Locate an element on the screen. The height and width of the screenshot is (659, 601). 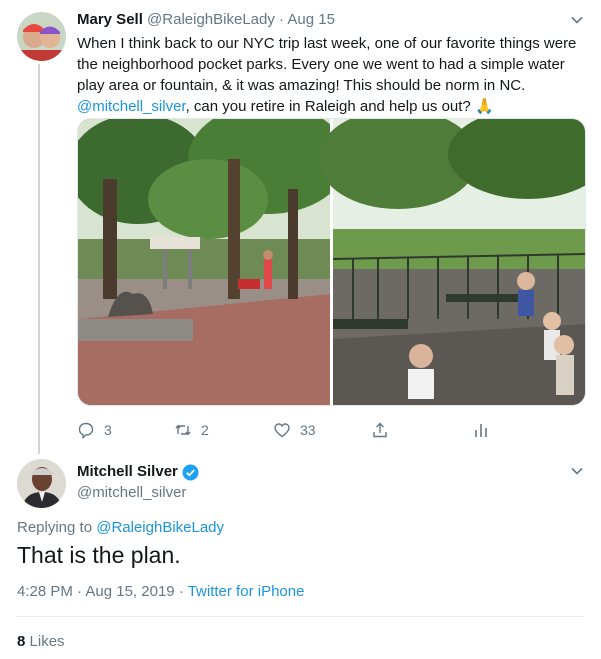
like-icon is located at coordinates (282, 430).